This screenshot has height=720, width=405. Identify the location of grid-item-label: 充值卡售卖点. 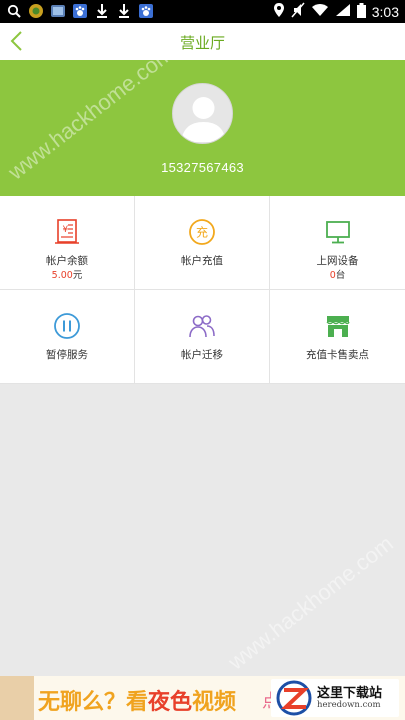
(337, 355).